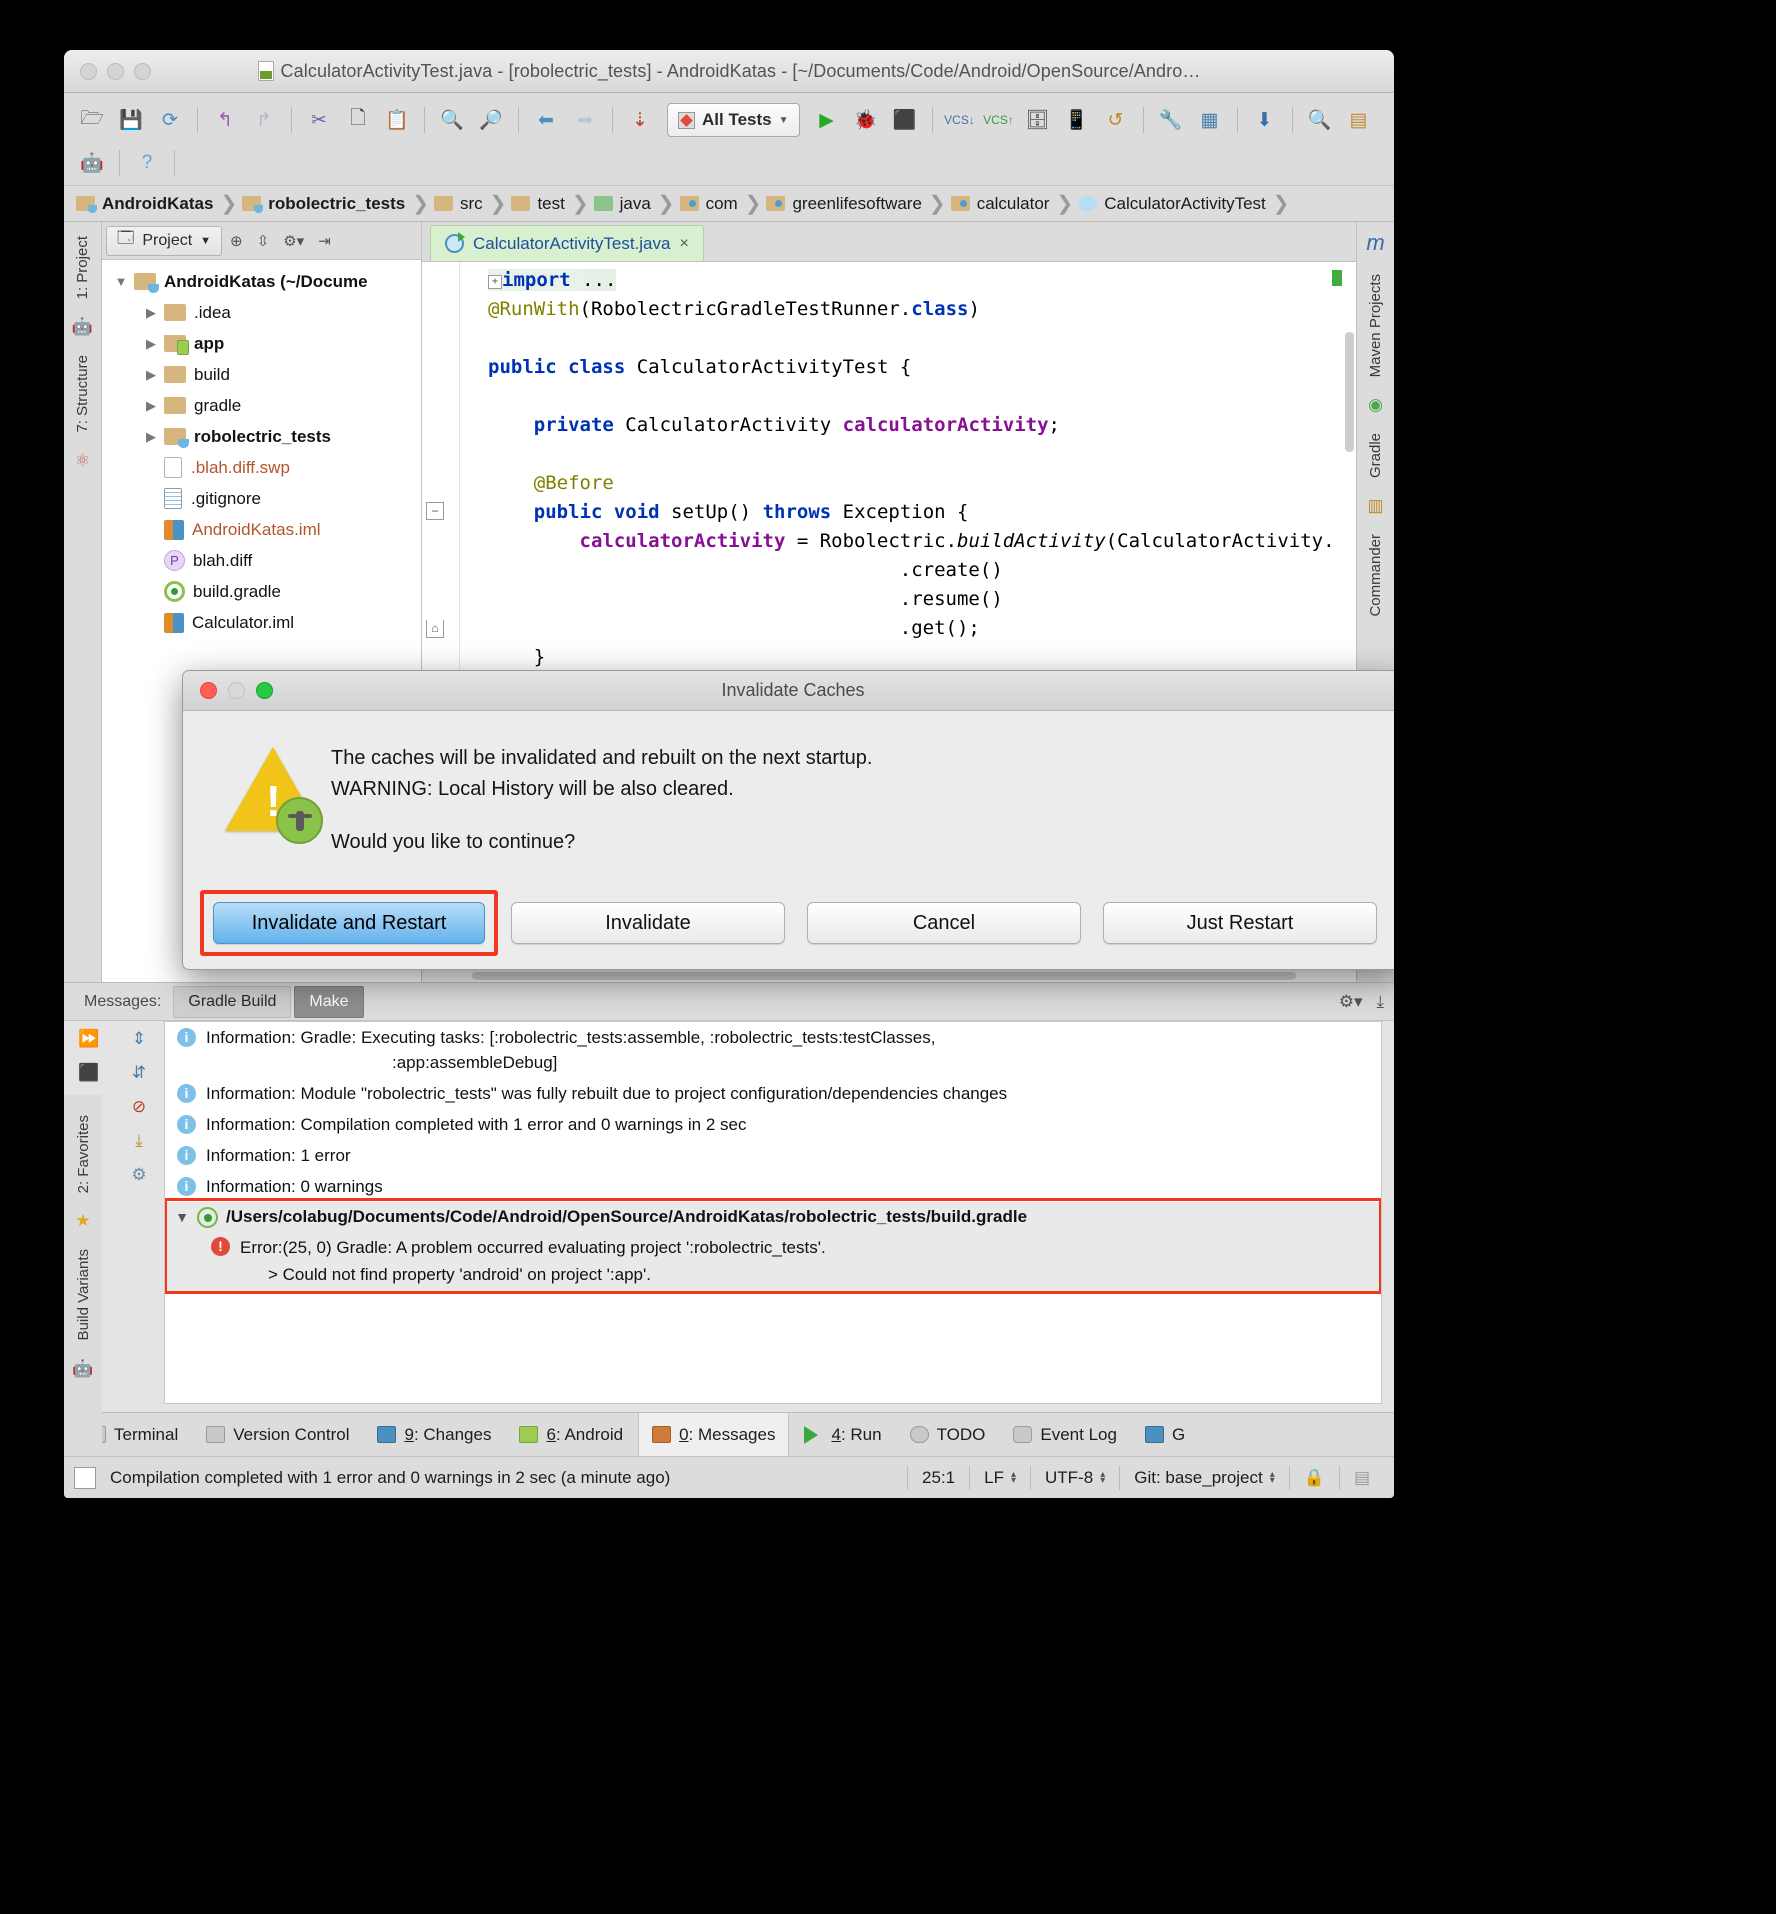 This screenshot has width=1776, height=1914. What do you see at coordinates (623, 203) in the screenshot?
I see `breadcrumb-item-java: java` at bounding box center [623, 203].